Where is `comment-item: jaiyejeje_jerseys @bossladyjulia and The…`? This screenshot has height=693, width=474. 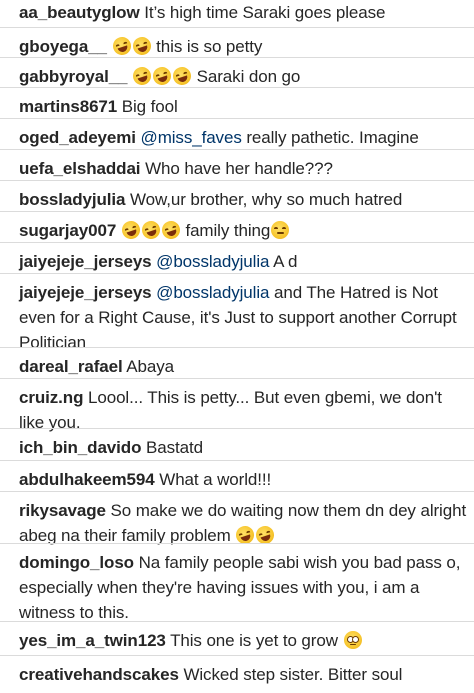 comment-item: jaiyejeje_jerseys @bossladyjulia and The… is located at coordinates (237, 314).